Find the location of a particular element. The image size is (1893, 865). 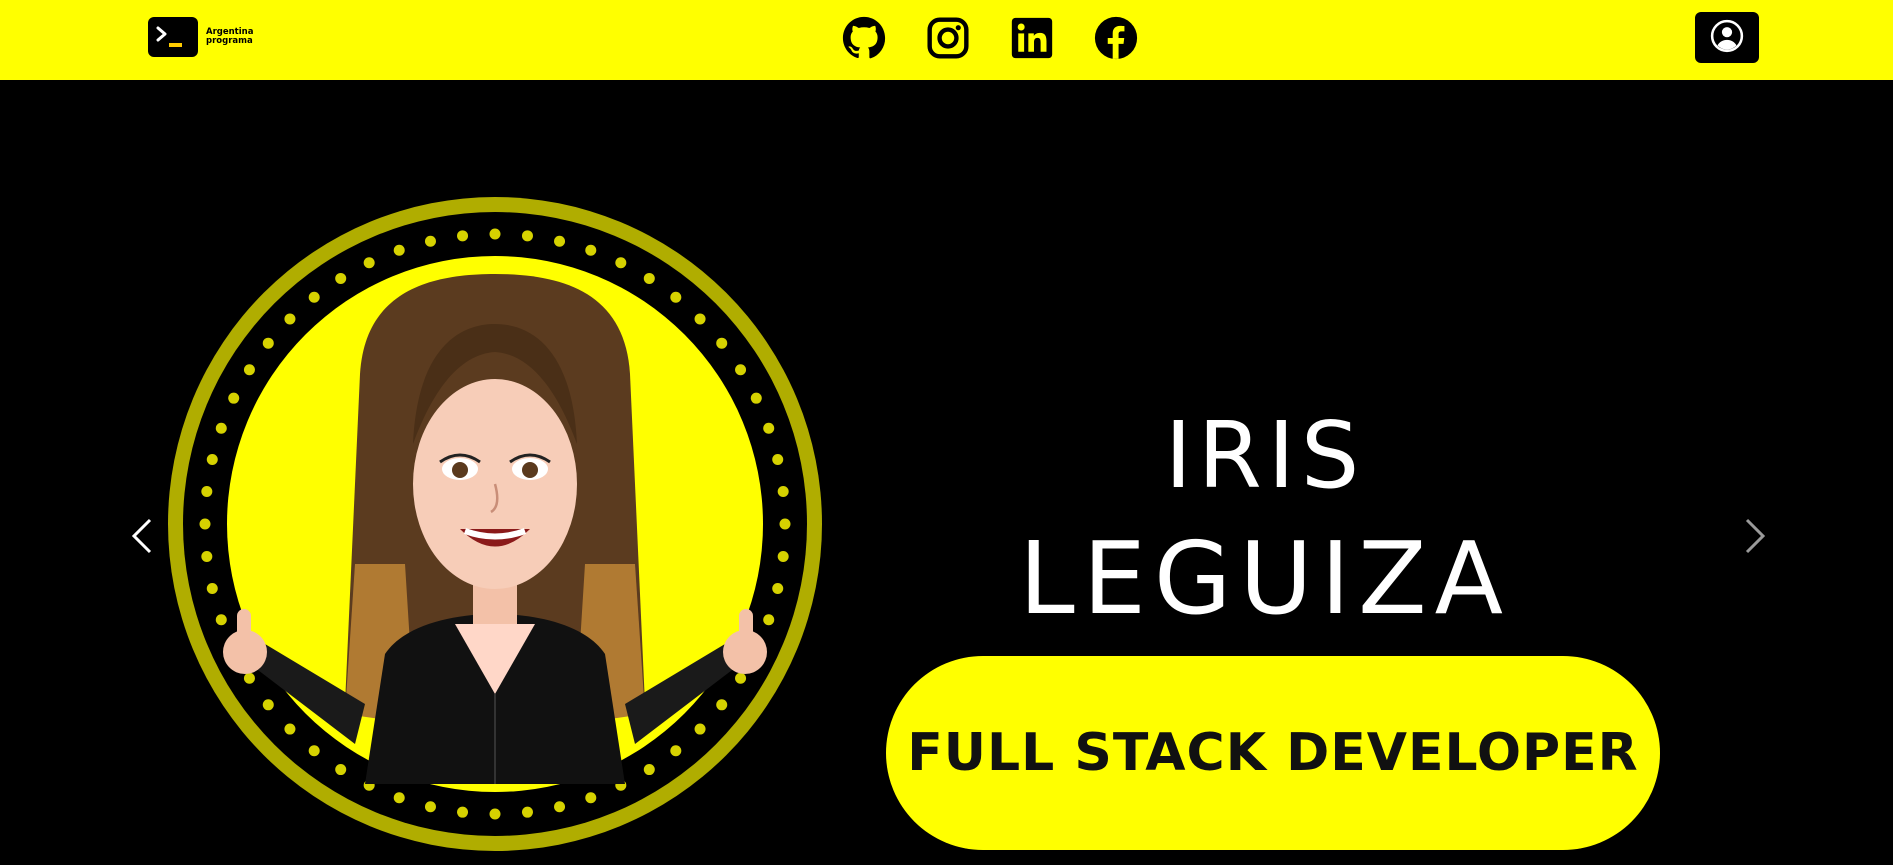

carousel-prev-button is located at coordinates (142, 538).